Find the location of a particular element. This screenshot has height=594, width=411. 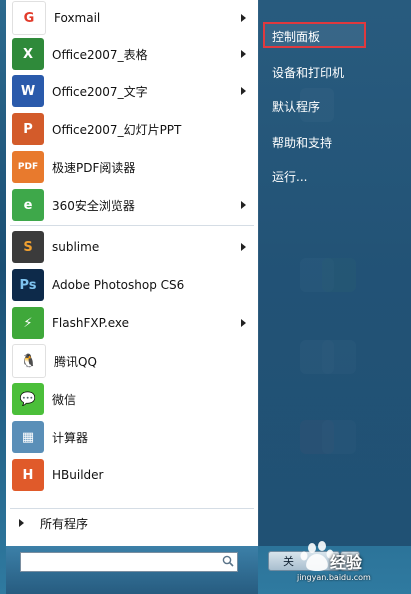

program-label: HBuilder is located at coordinates (78, 475).